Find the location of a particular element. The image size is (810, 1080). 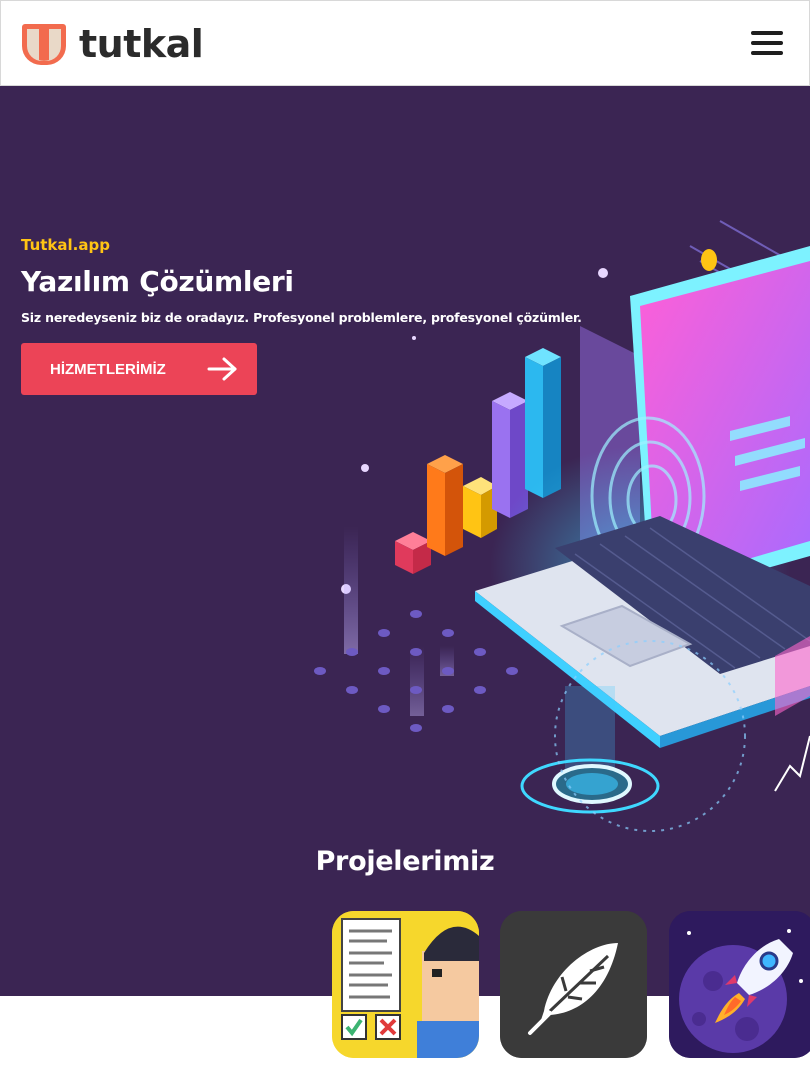

feather-app-icon is located at coordinates (573, 984).